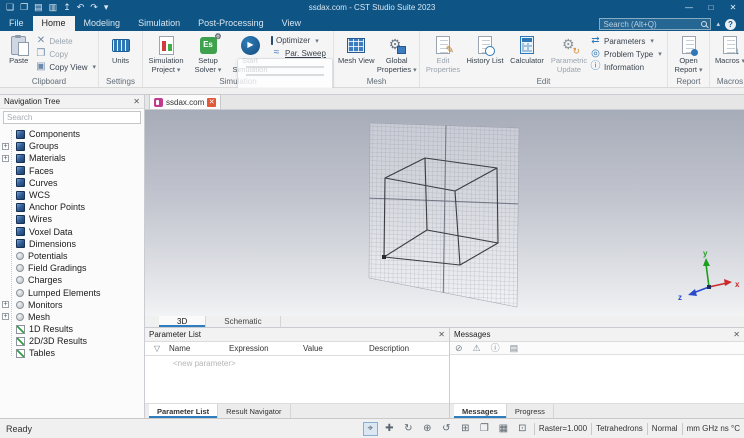  What do you see at coordinates (72, 256) in the screenshot?
I see `tree-item: Potentials` at bounding box center [72, 256].